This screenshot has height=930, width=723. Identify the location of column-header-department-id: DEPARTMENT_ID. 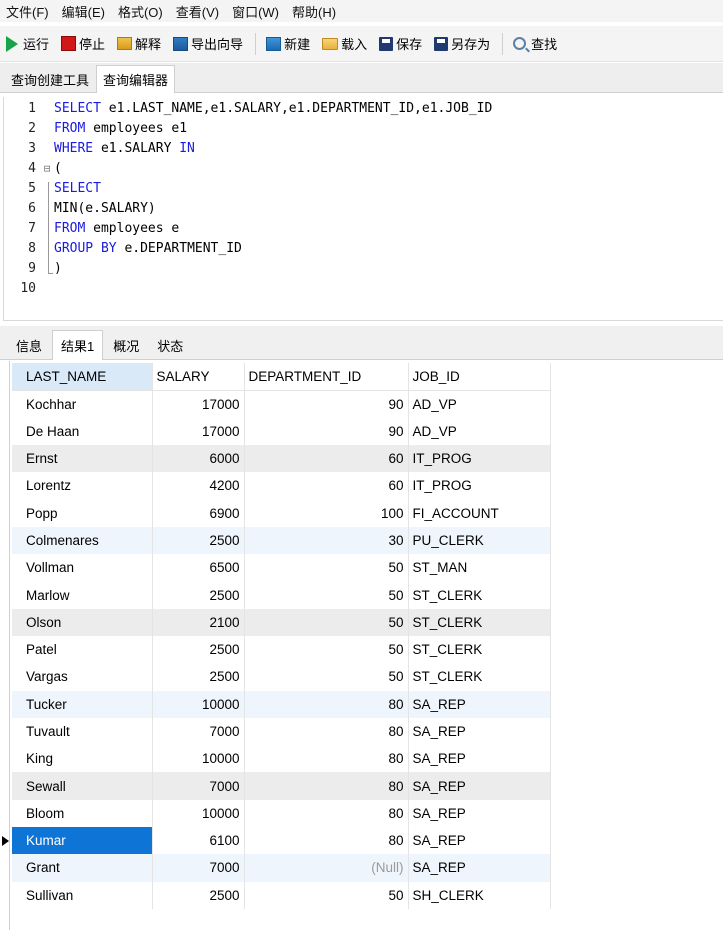
(326, 377).